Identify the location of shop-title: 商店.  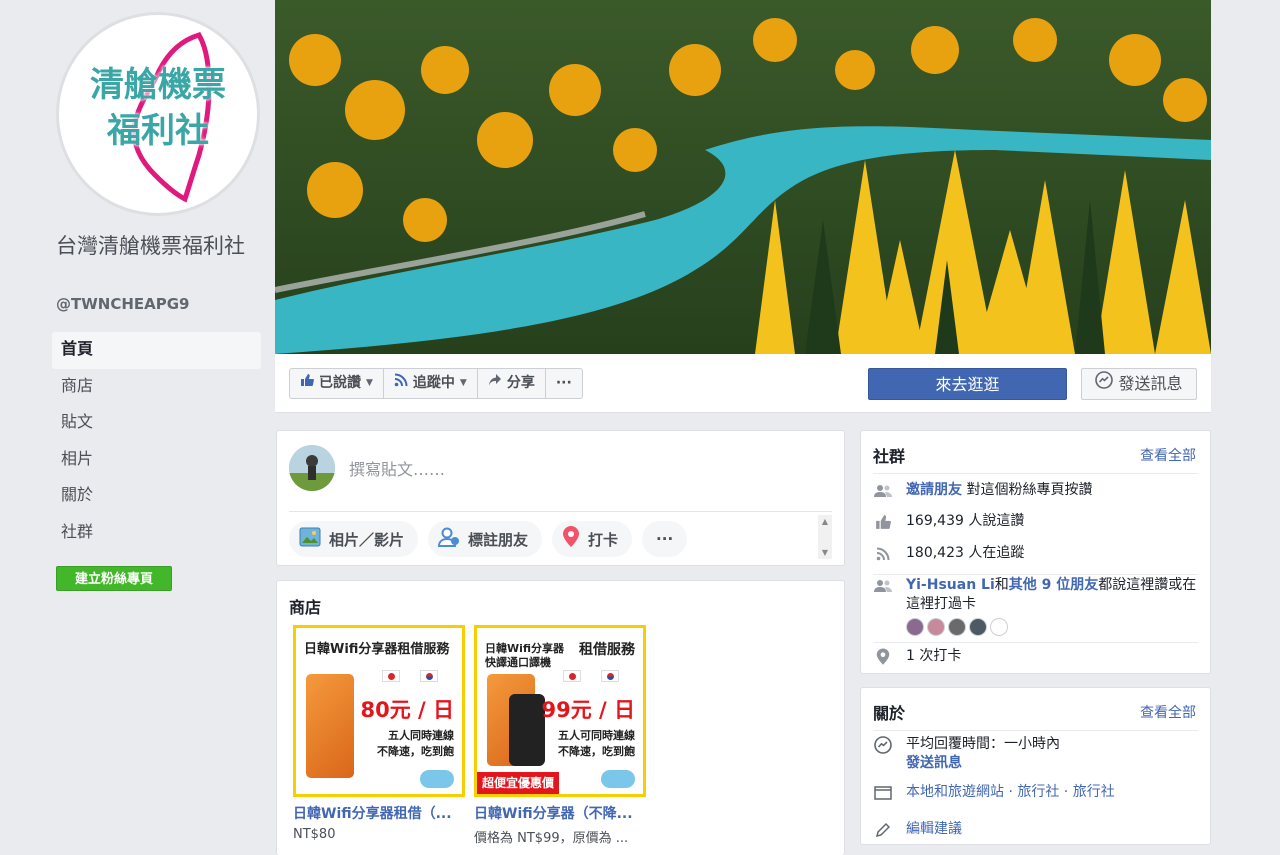
(305, 607).